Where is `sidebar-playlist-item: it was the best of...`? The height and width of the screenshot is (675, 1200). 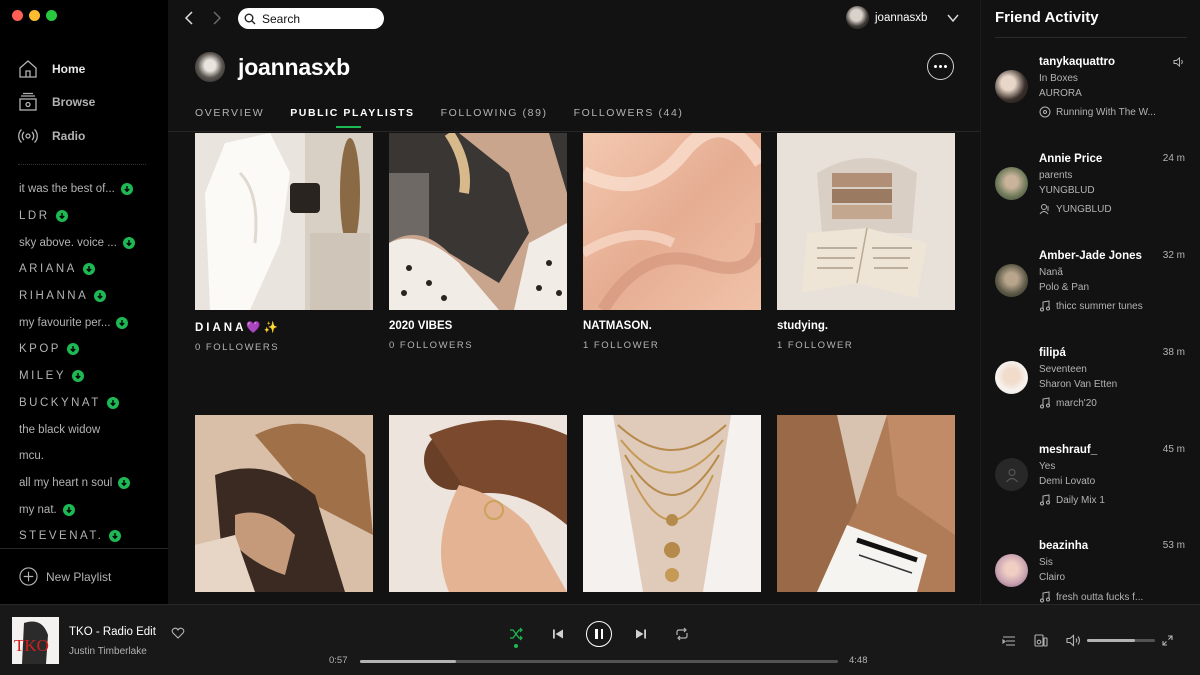
sidebar-playlist-item: it was the best of... is located at coordinates (89, 189).